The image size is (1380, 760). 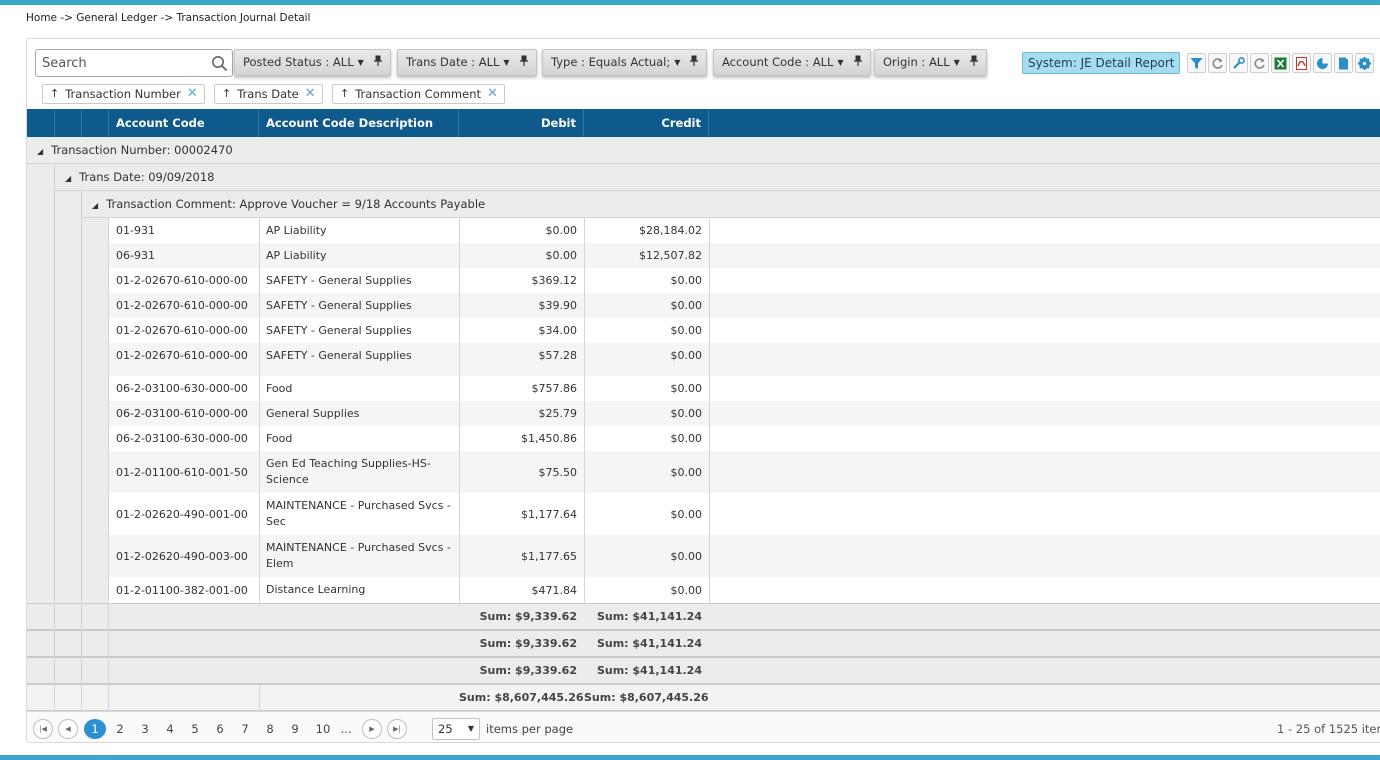 What do you see at coordinates (170, 729) in the screenshot?
I see `page-number: 4` at bounding box center [170, 729].